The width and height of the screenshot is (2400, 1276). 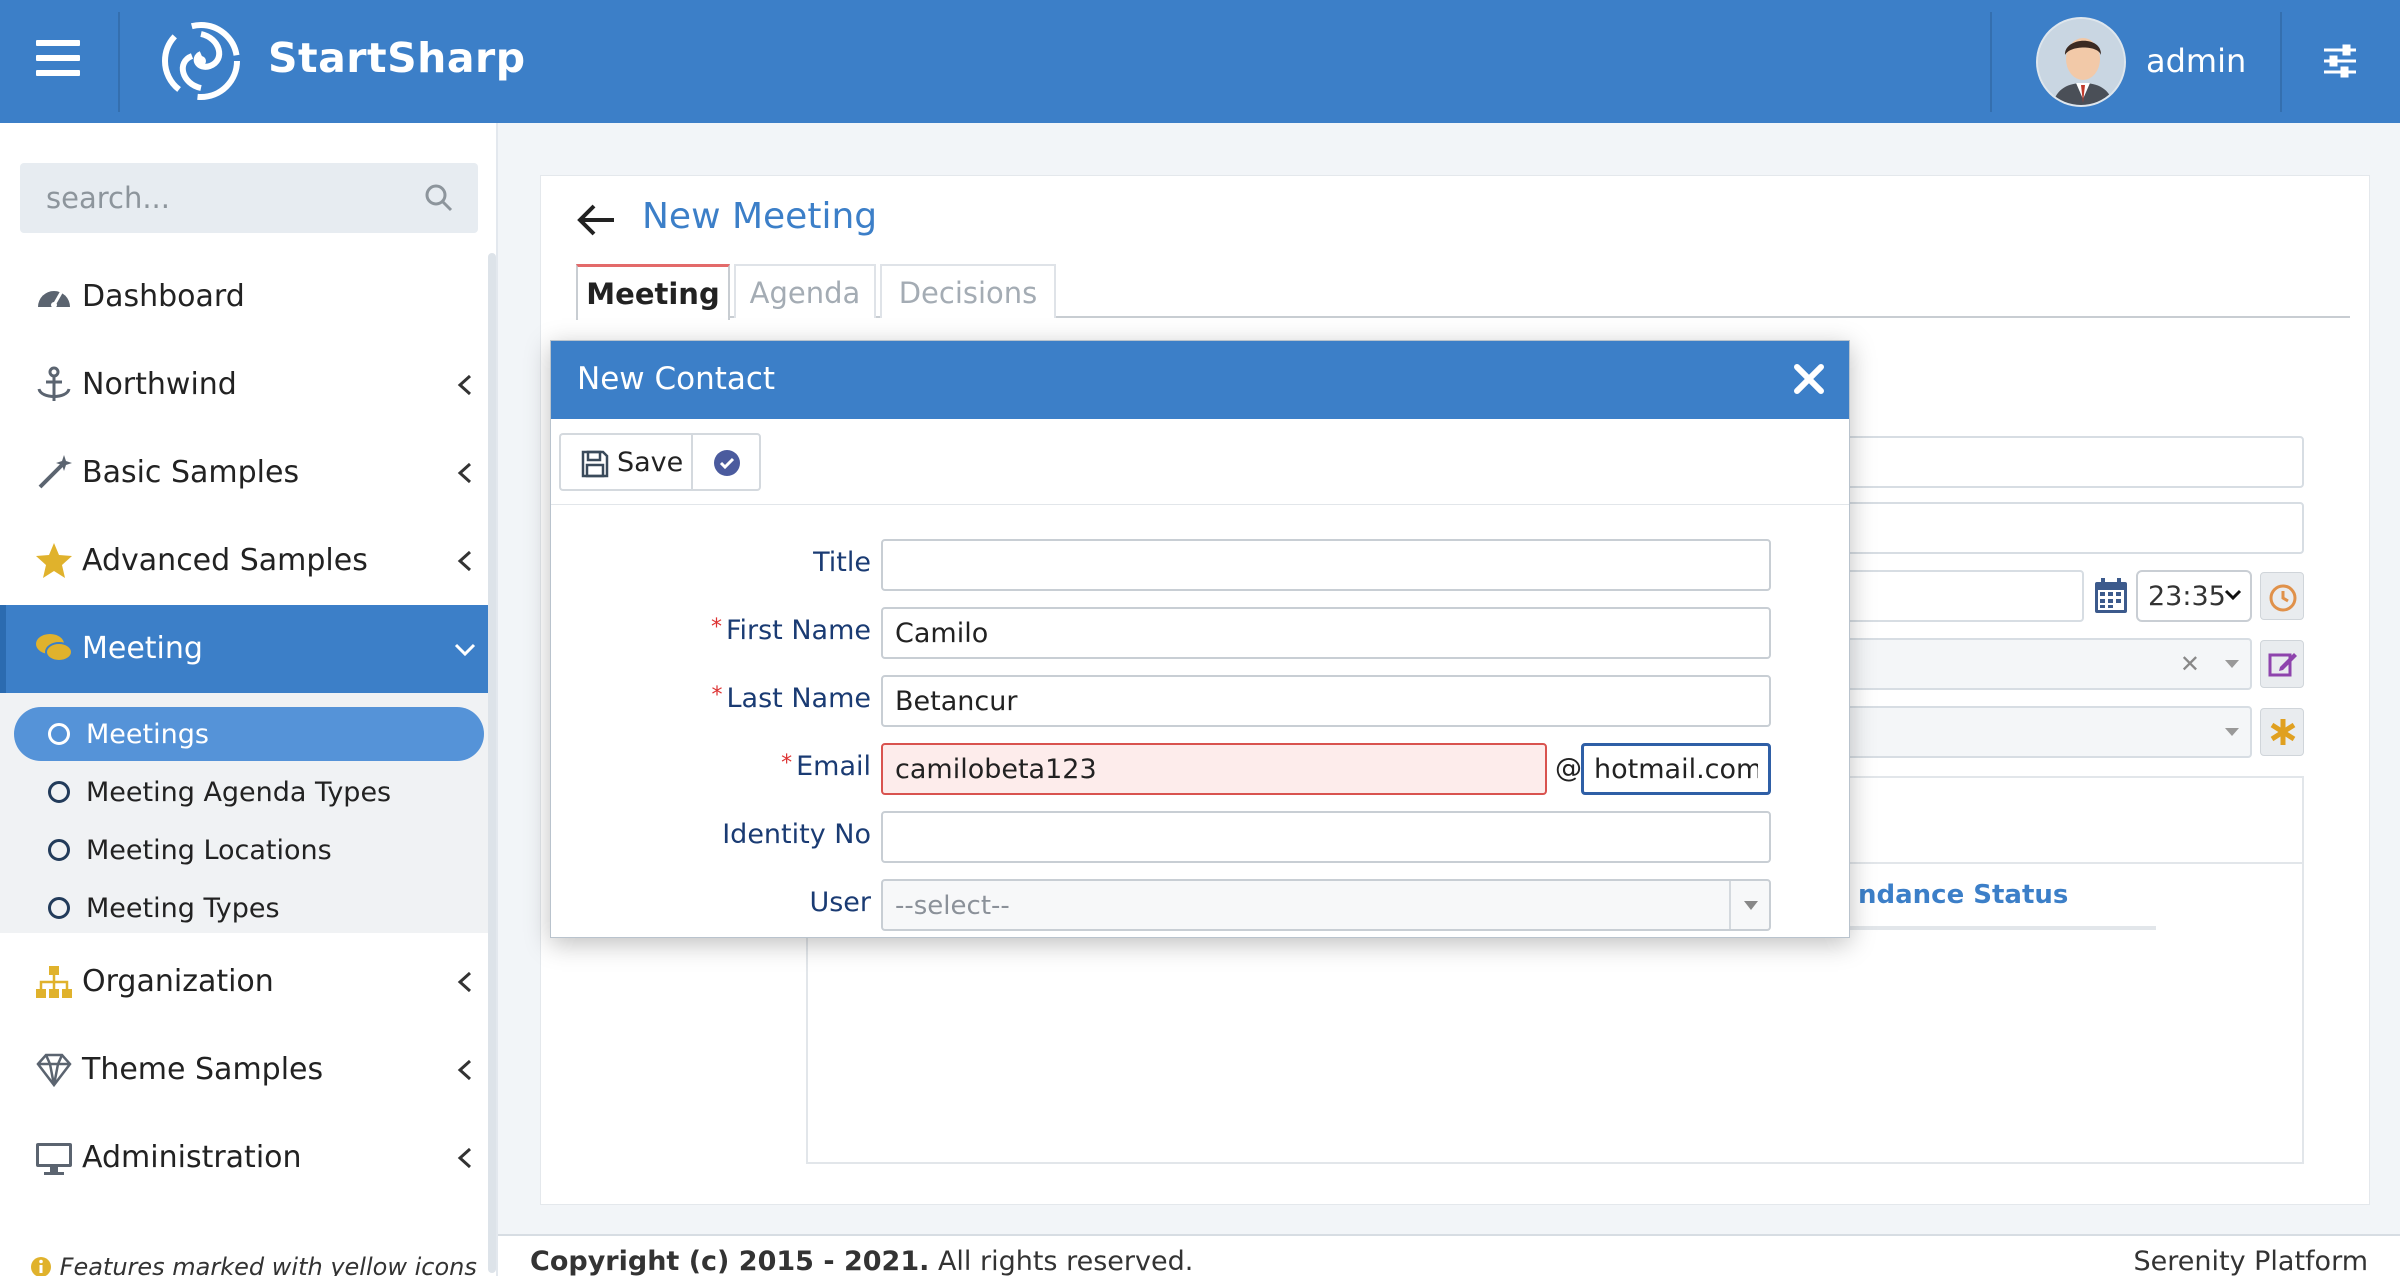 I want to click on search-icon, so click(x=439, y=198).